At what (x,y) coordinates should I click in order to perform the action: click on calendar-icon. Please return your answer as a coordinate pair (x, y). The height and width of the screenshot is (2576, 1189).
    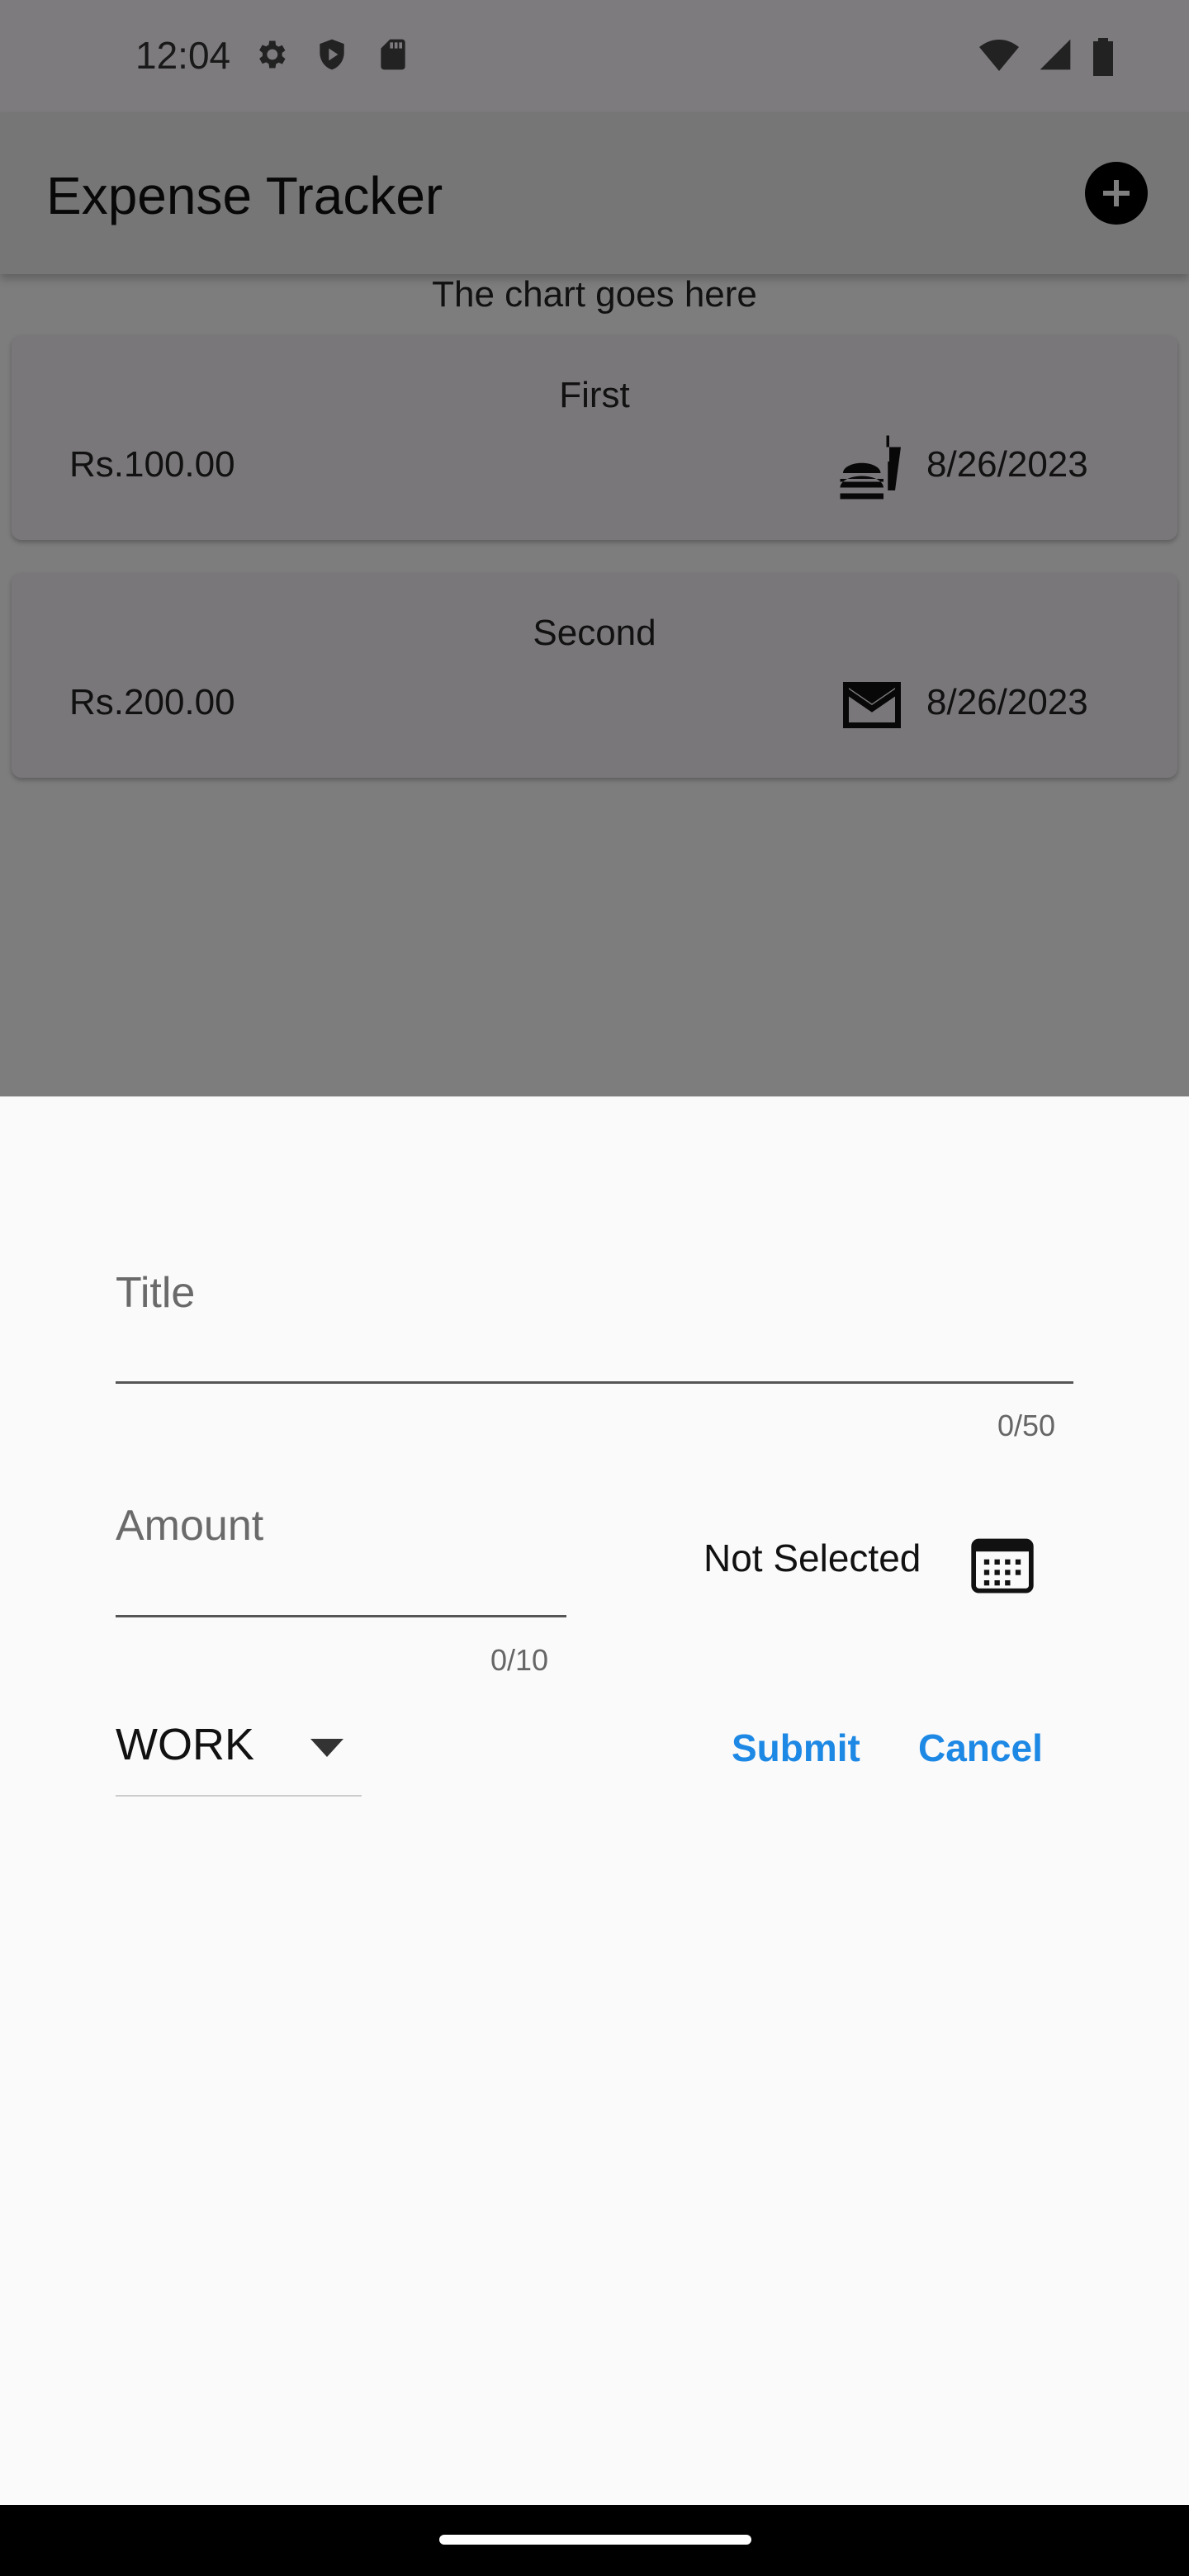
    Looking at the image, I should click on (1002, 1564).